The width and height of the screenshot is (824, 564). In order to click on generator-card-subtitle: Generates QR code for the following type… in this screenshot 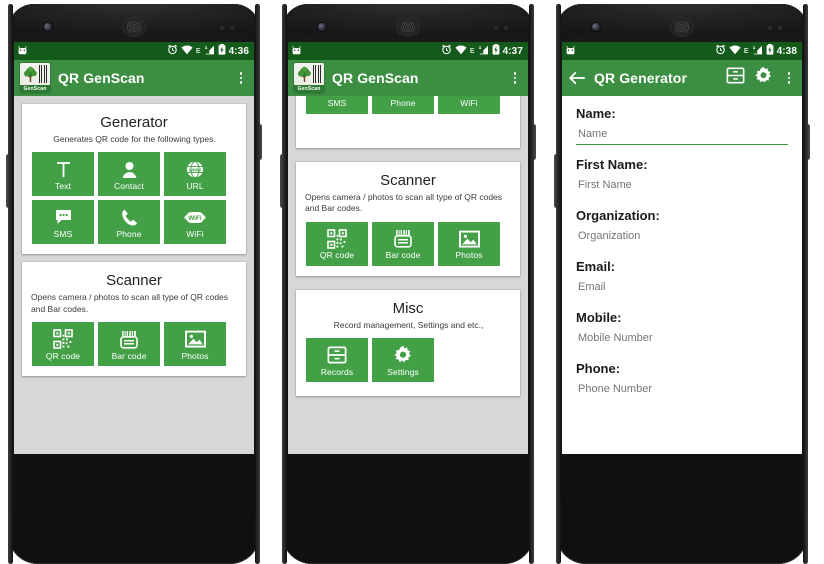, I will do `click(134, 139)`.